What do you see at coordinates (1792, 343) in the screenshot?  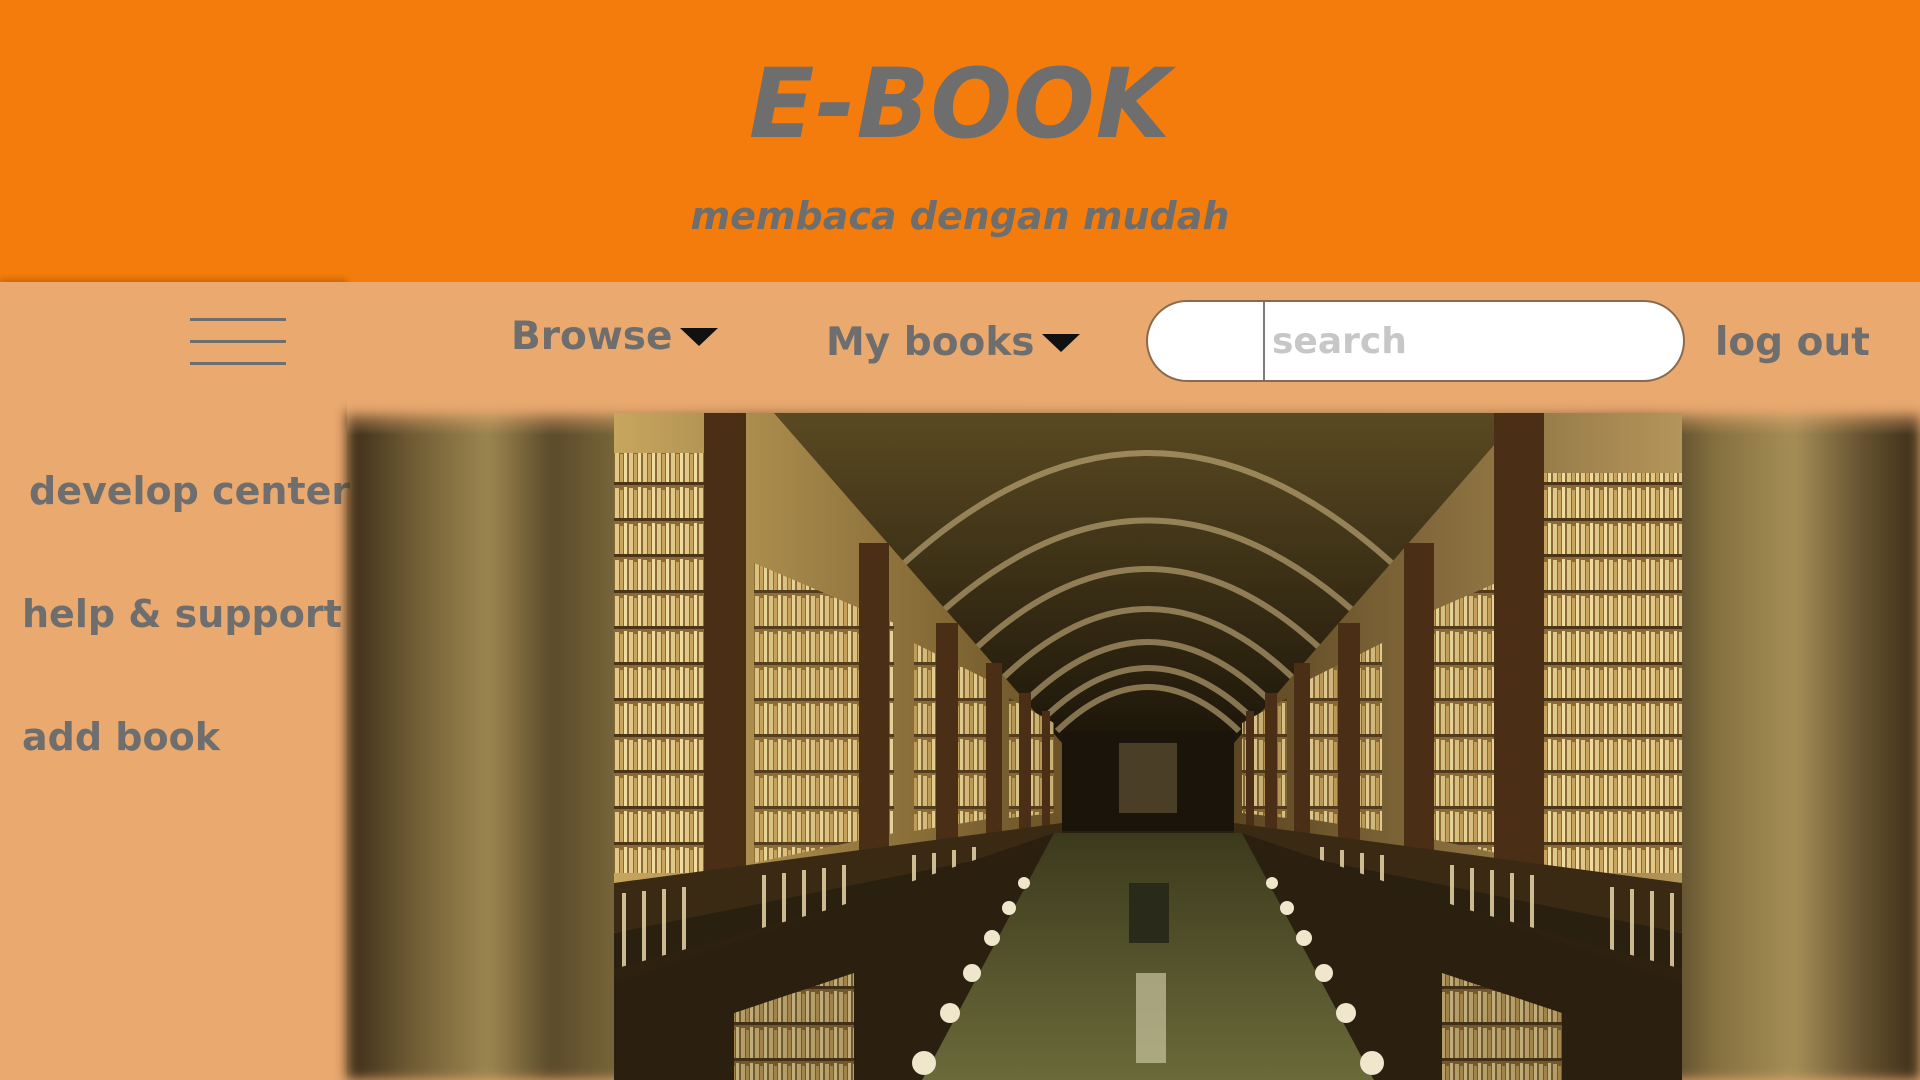 I see `logout-link: log out` at bounding box center [1792, 343].